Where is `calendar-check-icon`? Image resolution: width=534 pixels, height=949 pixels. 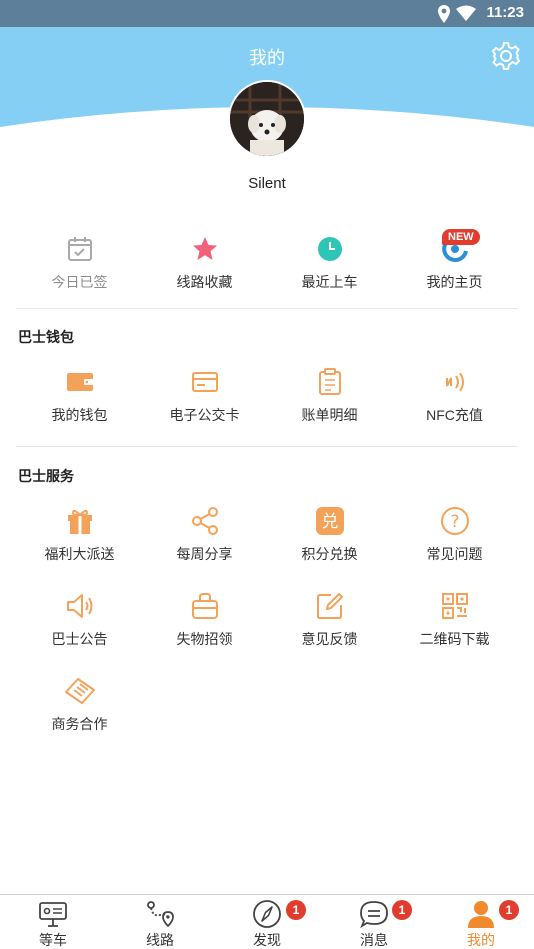
calendar-check-icon is located at coordinates (79, 249).